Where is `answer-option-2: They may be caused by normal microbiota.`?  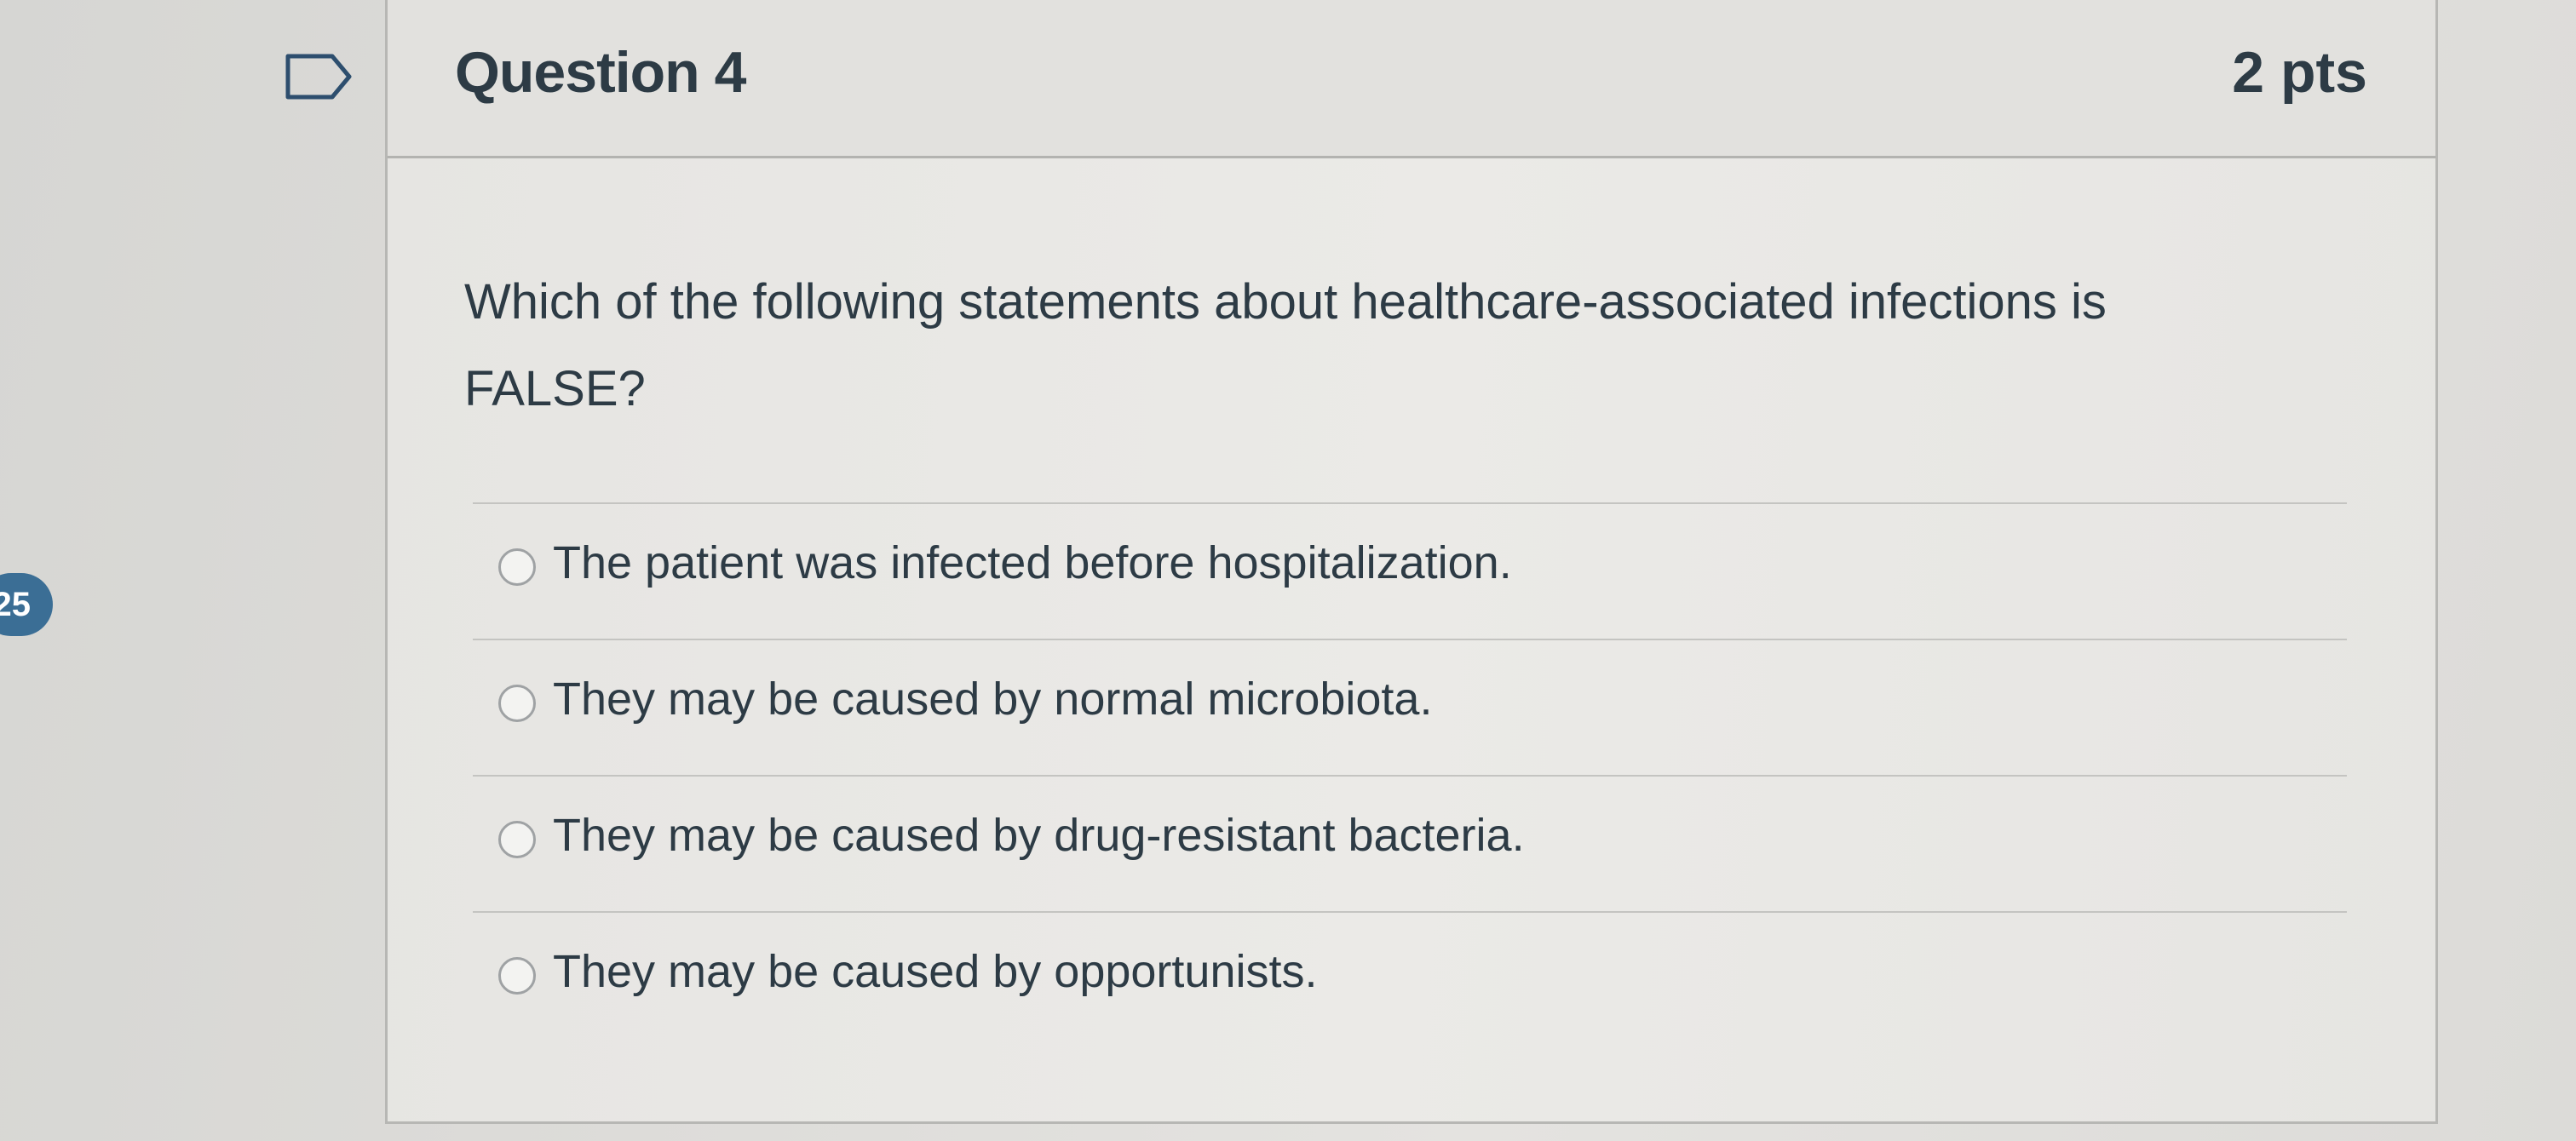
answer-option-2: They may be caused by normal microbiota. is located at coordinates (1410, 707).